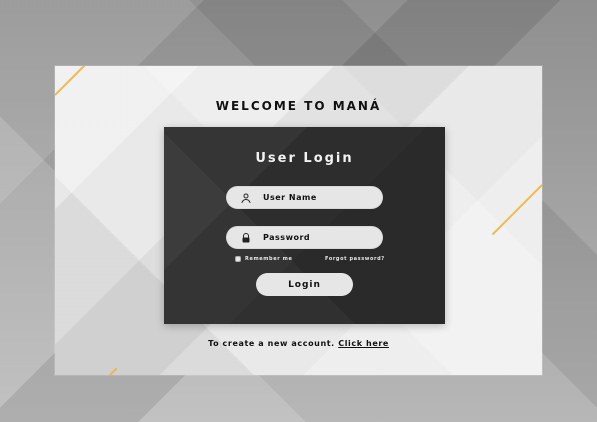 This screenshot has height=422, width=597. What do you see at coordinates (304, 284) in the screenshot?
I see `login-button: Login` at bounding box center [304, 284].